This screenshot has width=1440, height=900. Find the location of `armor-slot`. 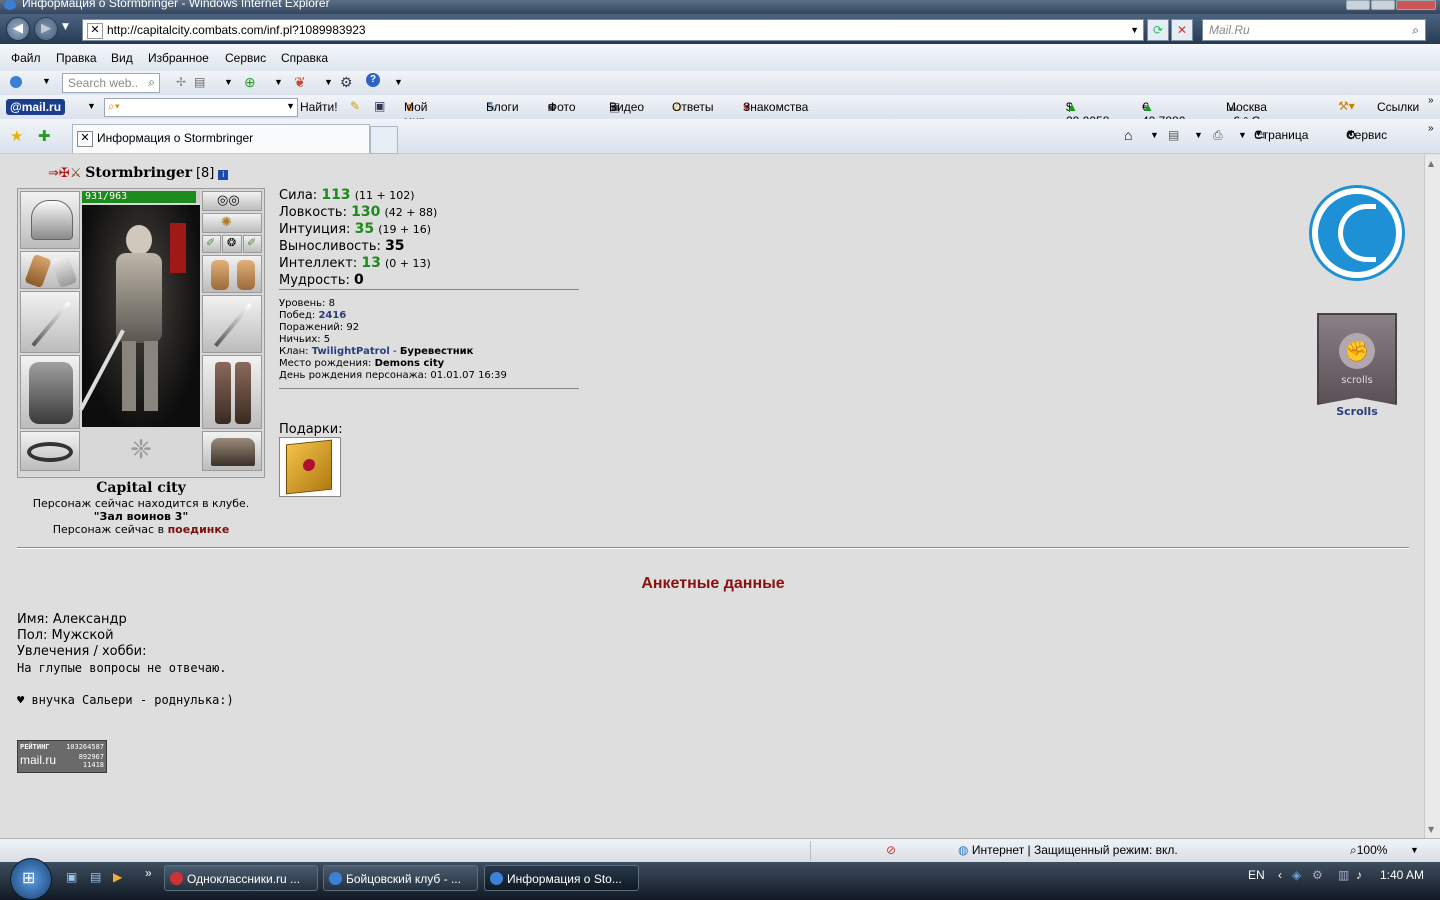

armor-slot is located at coordinates (50, 392).